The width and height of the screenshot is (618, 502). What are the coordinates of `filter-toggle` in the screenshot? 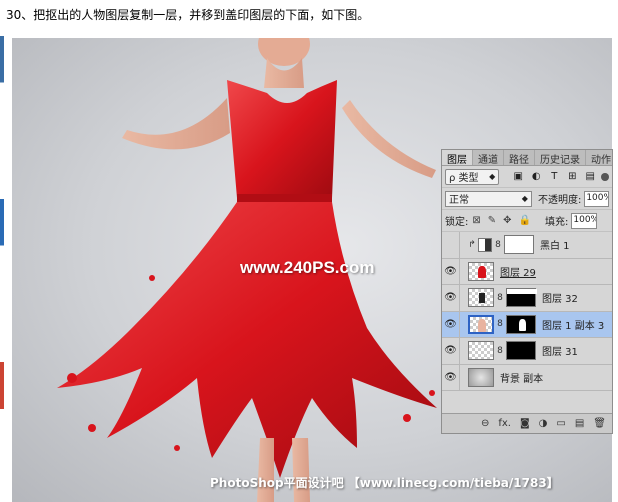 It's located at (605, 176).